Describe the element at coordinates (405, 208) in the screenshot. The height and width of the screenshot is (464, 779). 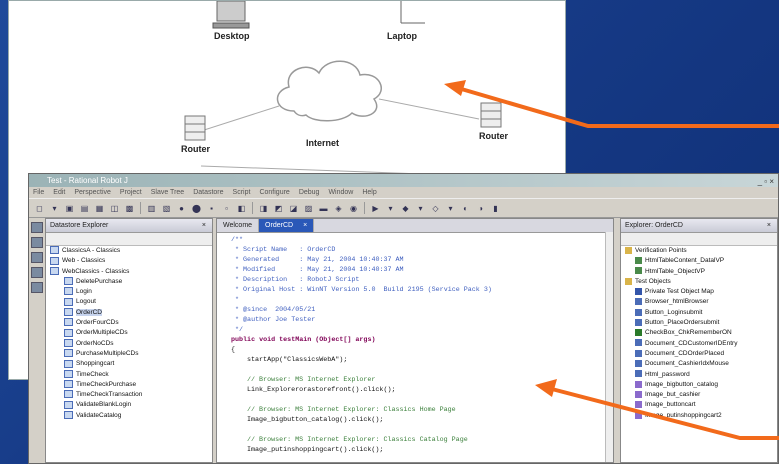
I see `toolbar-button-icon: ◆` at that location.